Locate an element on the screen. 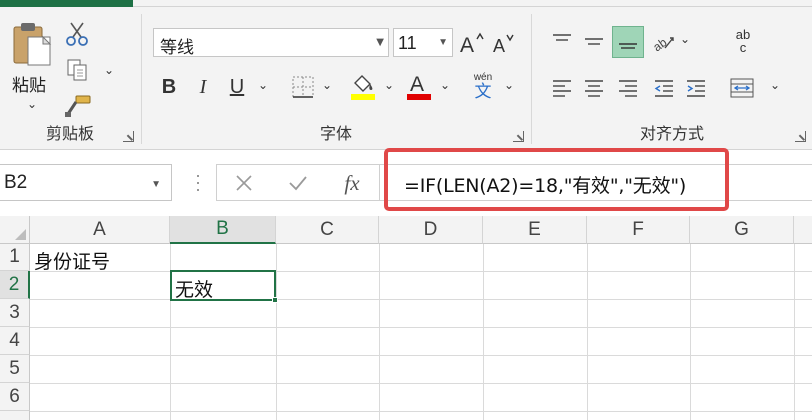  phonetic-guide-char: 文 is located at coordinates (483, 92).